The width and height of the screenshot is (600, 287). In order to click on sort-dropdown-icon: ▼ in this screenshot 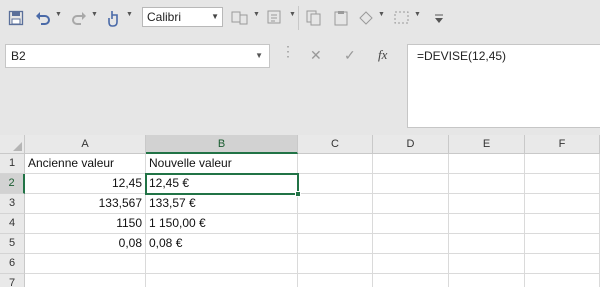, I will do `click(292, 14)`.